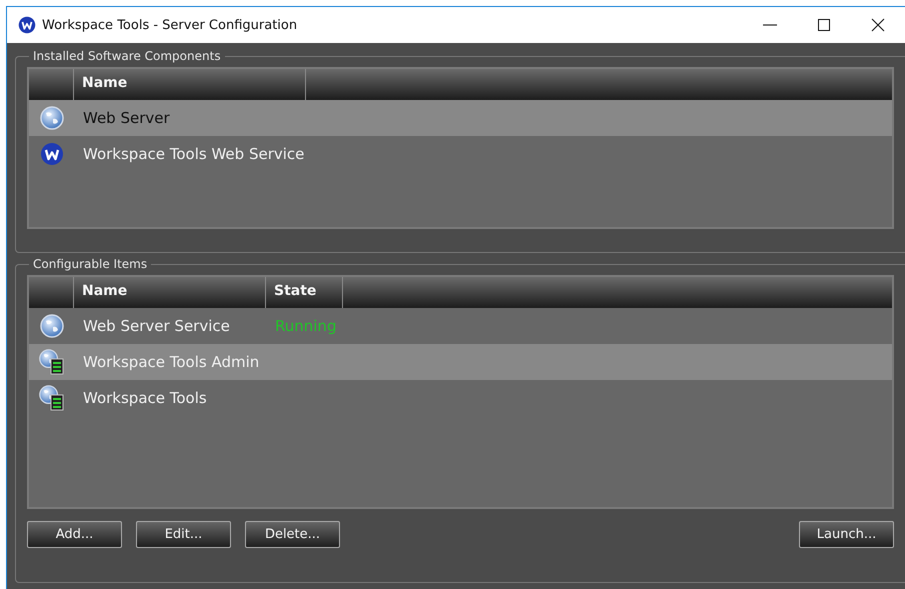  What do you see at coordinates (156, 326) in the screenshot?
I see `item-name: Web Server Service` at bounding box center [156, 326].